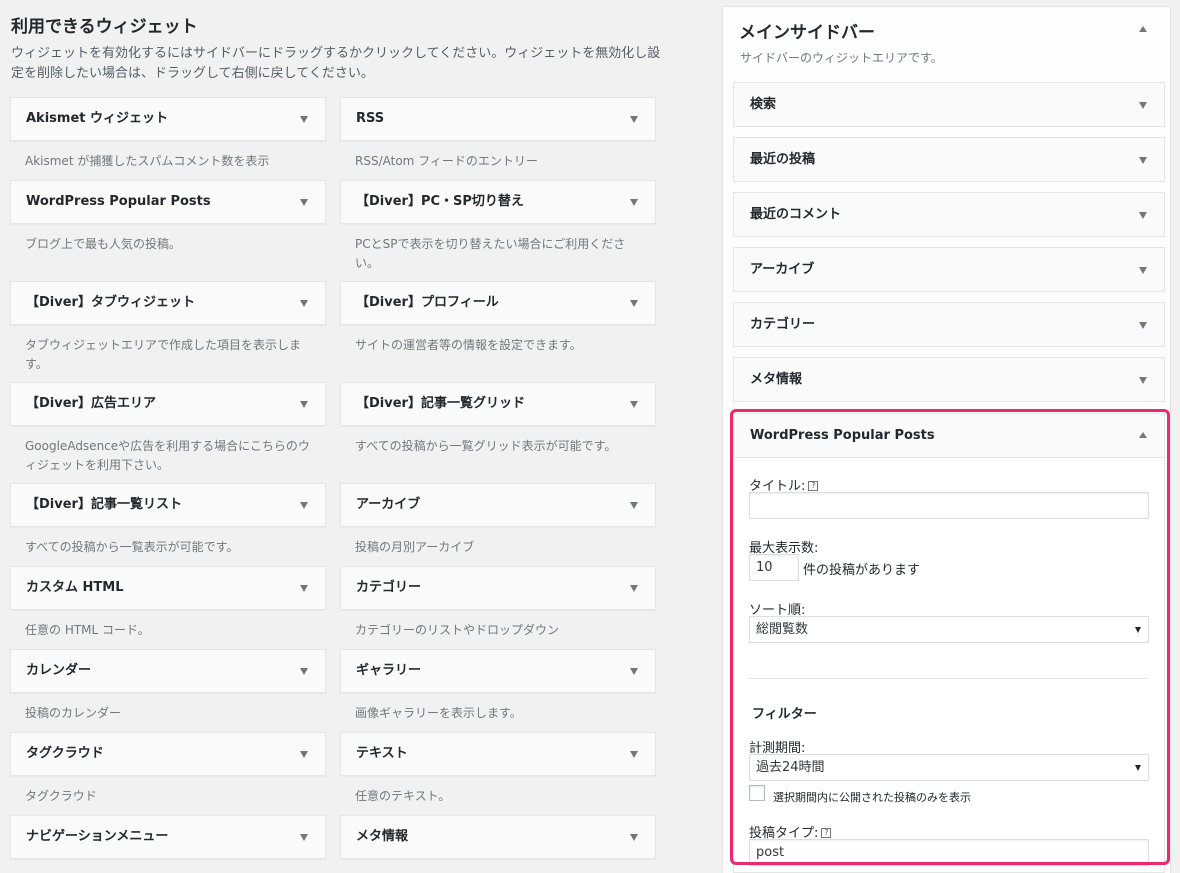 The height and width of the screenshot is (873, 1180). What do you see at coordinates (389, 670) in the screenshot?
I see `widget-title: ギャラリー` at bounding box center [389, 670].